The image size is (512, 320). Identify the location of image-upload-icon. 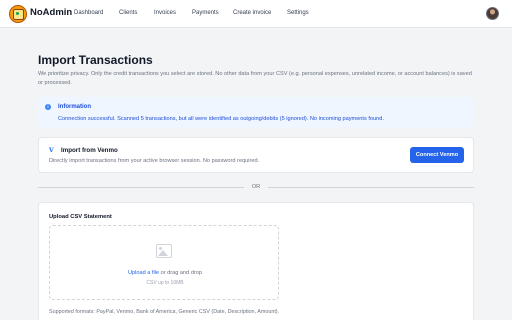
(164, 251).